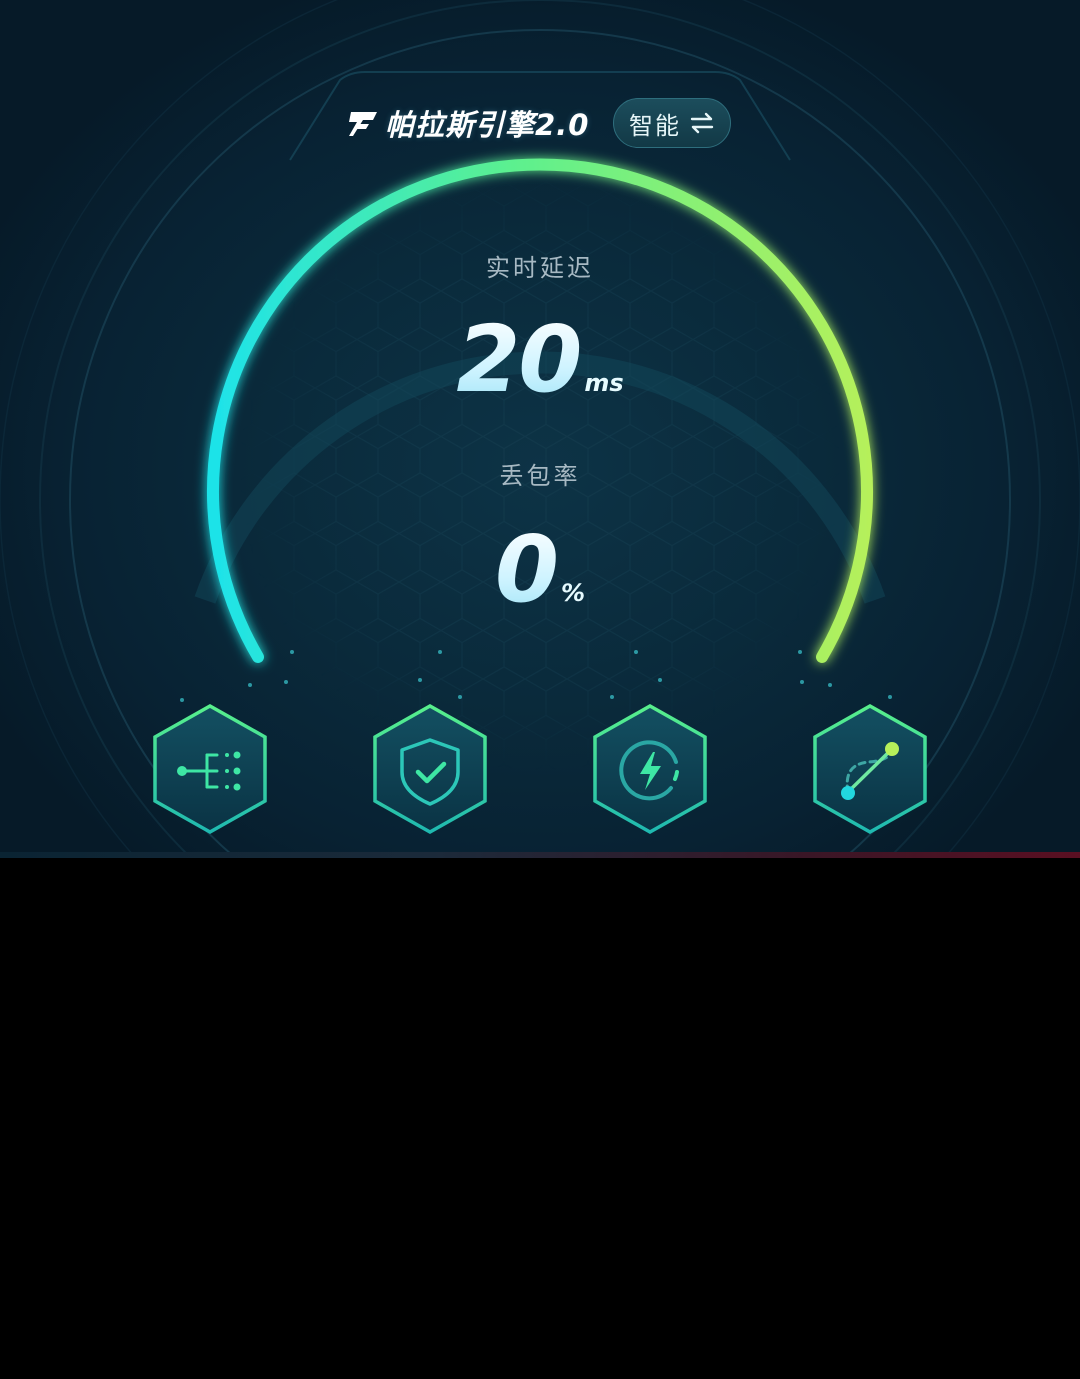 The width and height of the screenshot is (1080, 1379). I want to click on packet-loss-readout: 0 %, so click(540, 570).